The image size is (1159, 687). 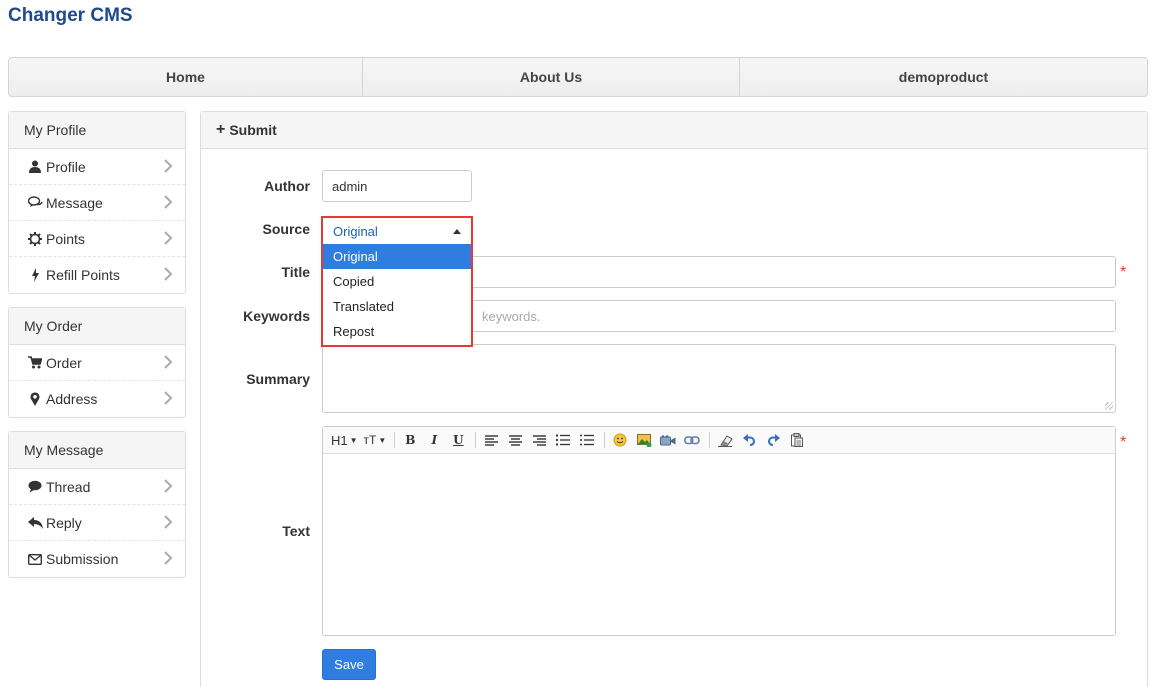 I want to click on bold-button: B, so click(x=410, y=440).